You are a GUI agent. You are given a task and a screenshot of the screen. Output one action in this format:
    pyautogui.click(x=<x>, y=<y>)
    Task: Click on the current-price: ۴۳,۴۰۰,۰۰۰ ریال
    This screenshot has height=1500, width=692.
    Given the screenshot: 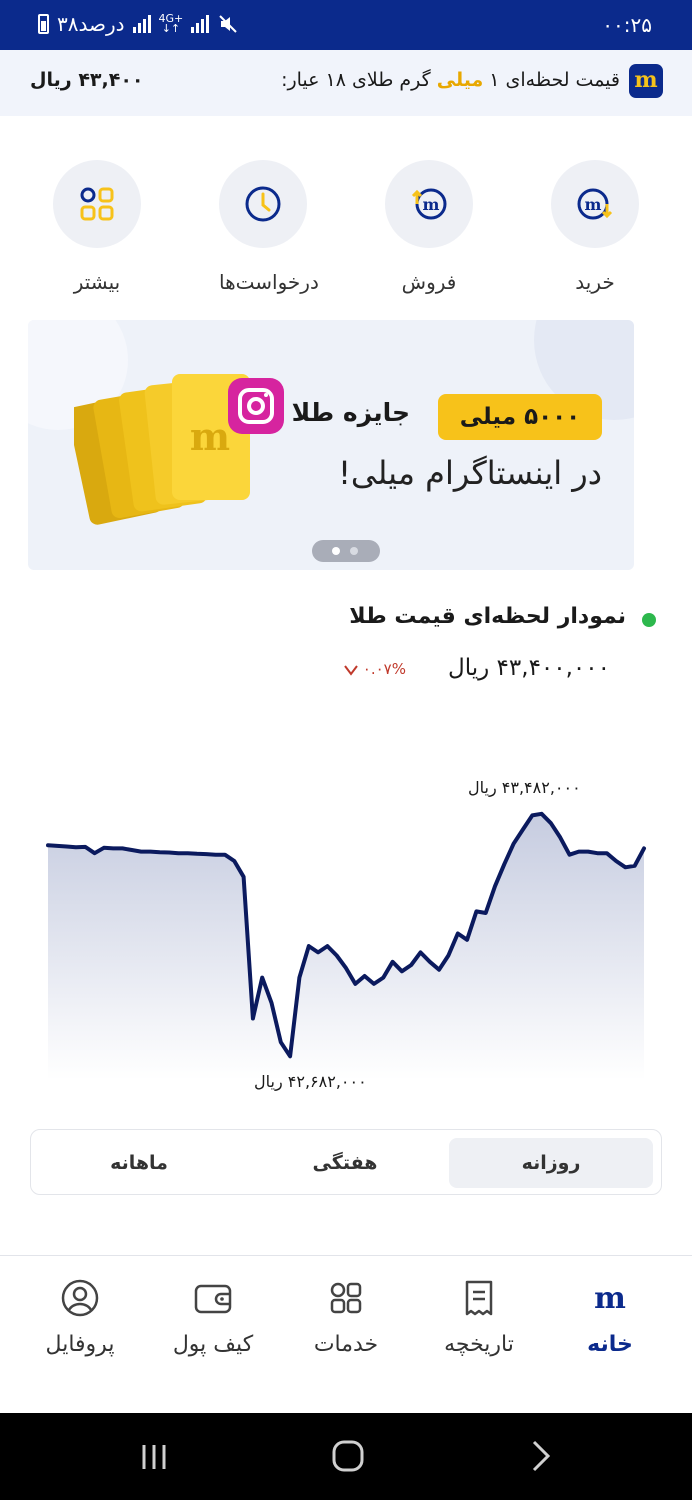 What is the action you would take?
    pyautogui.click(x=529, y=668)
    